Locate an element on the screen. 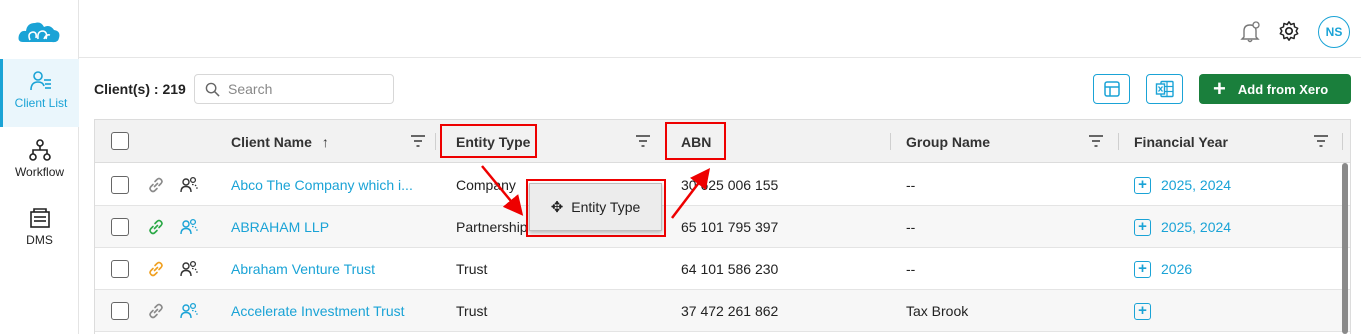 This screenshot has height=334, width=1361. financial-year-cell: + 2026 is located at coordinates (1163, 269).